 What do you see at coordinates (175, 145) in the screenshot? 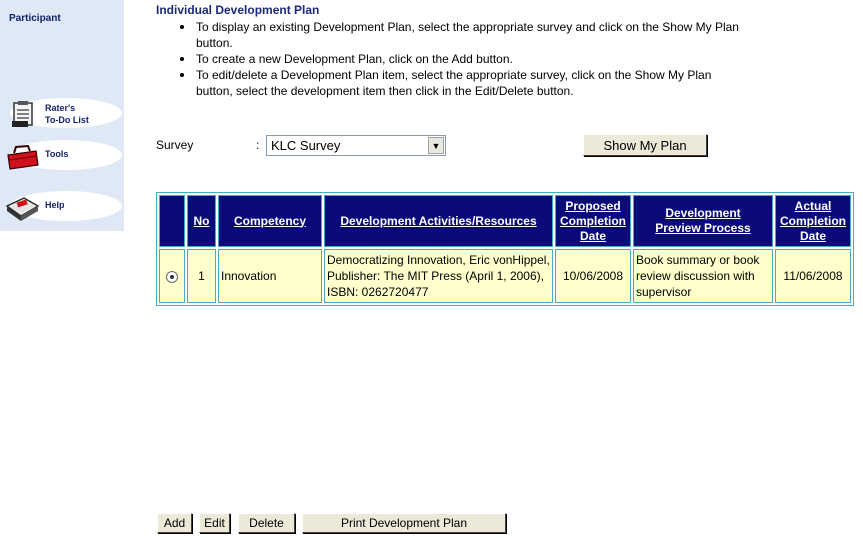
I see `survey-label: Survey` at bounding box center [175, 145].